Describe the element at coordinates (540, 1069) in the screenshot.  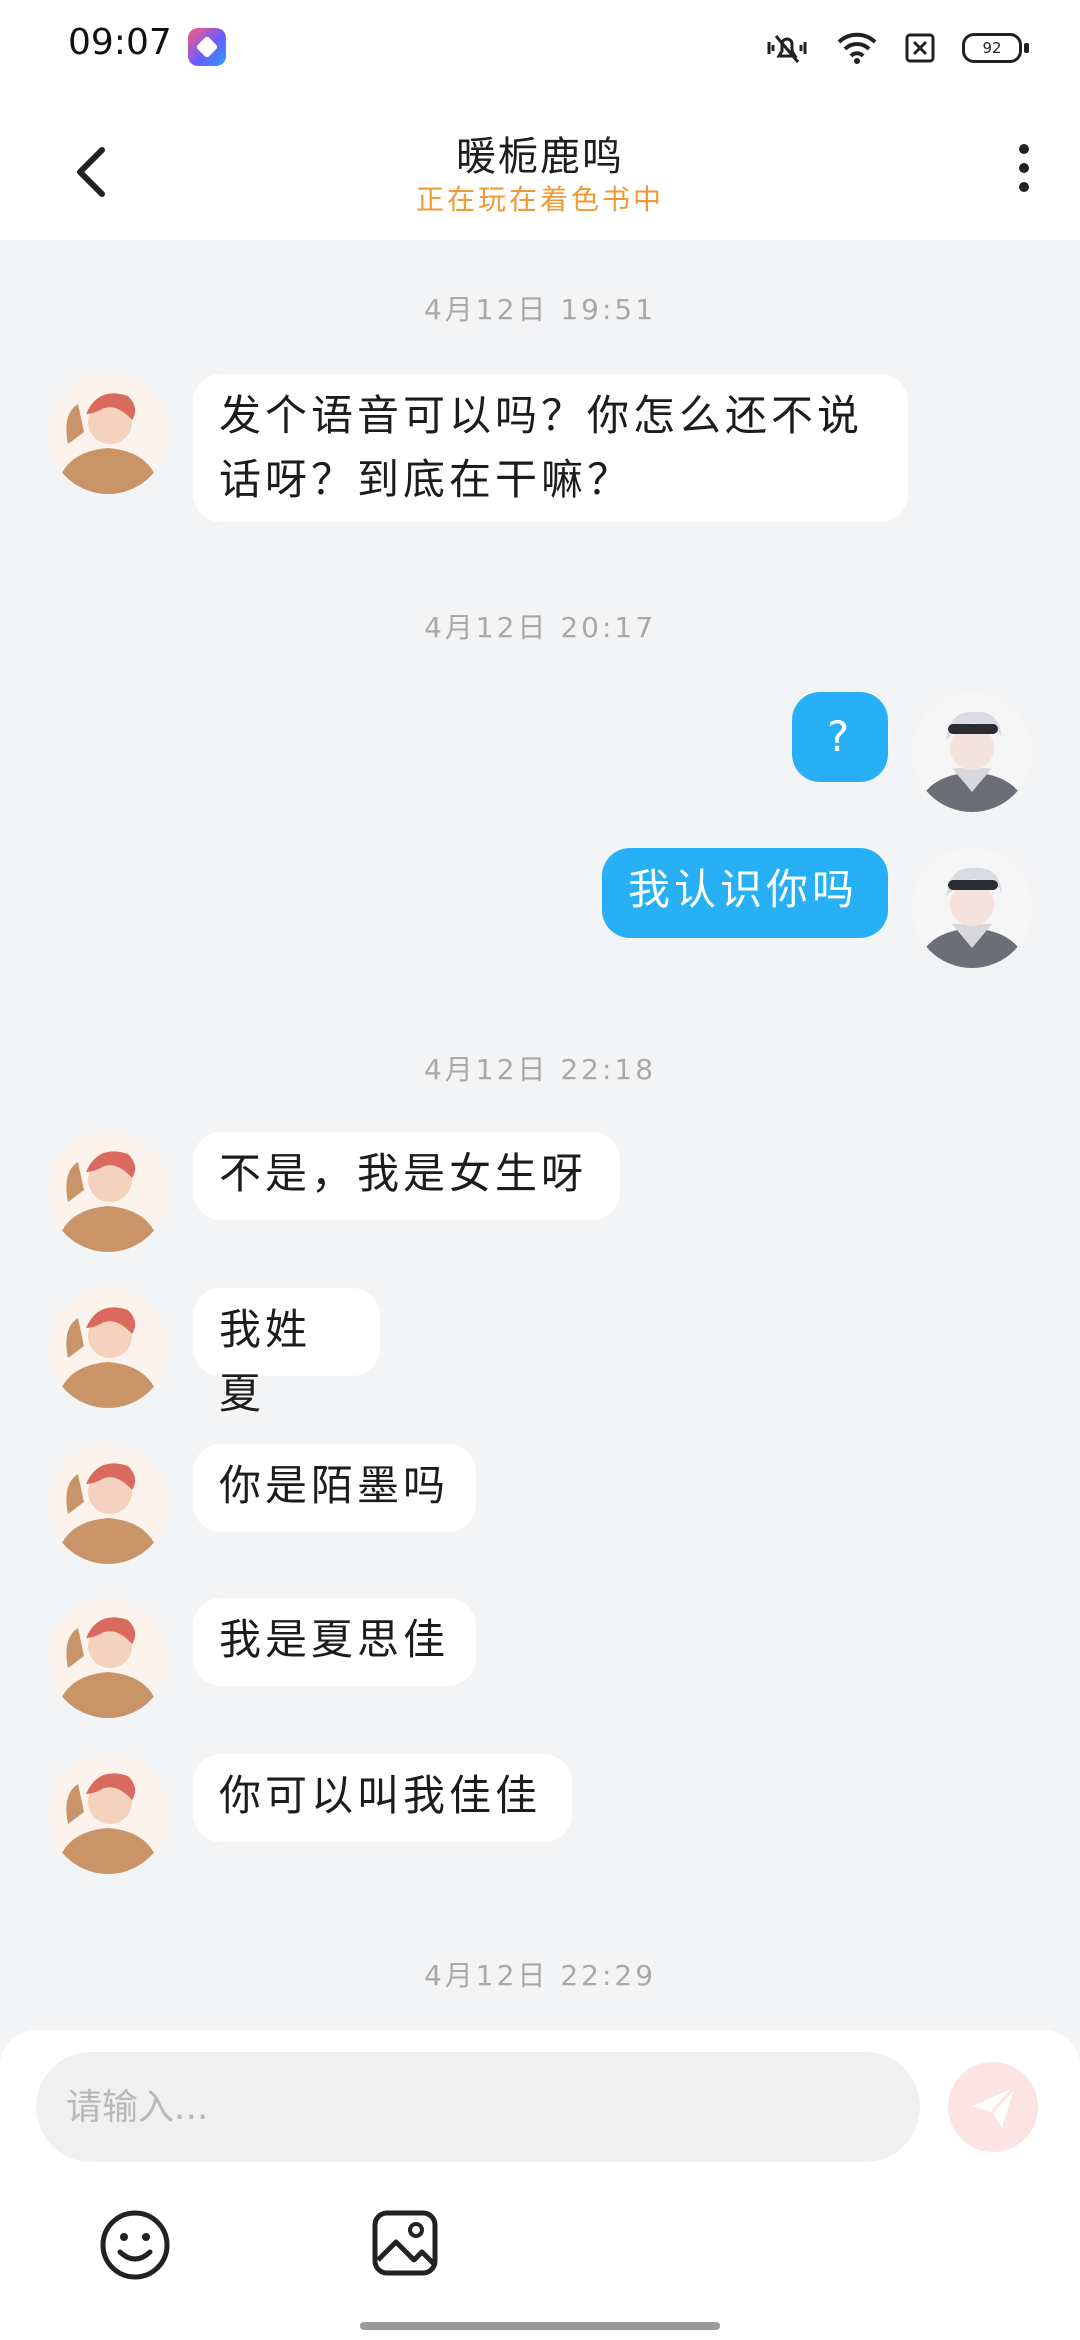
I see `timestamp: 4月12日 22:18` at that location.